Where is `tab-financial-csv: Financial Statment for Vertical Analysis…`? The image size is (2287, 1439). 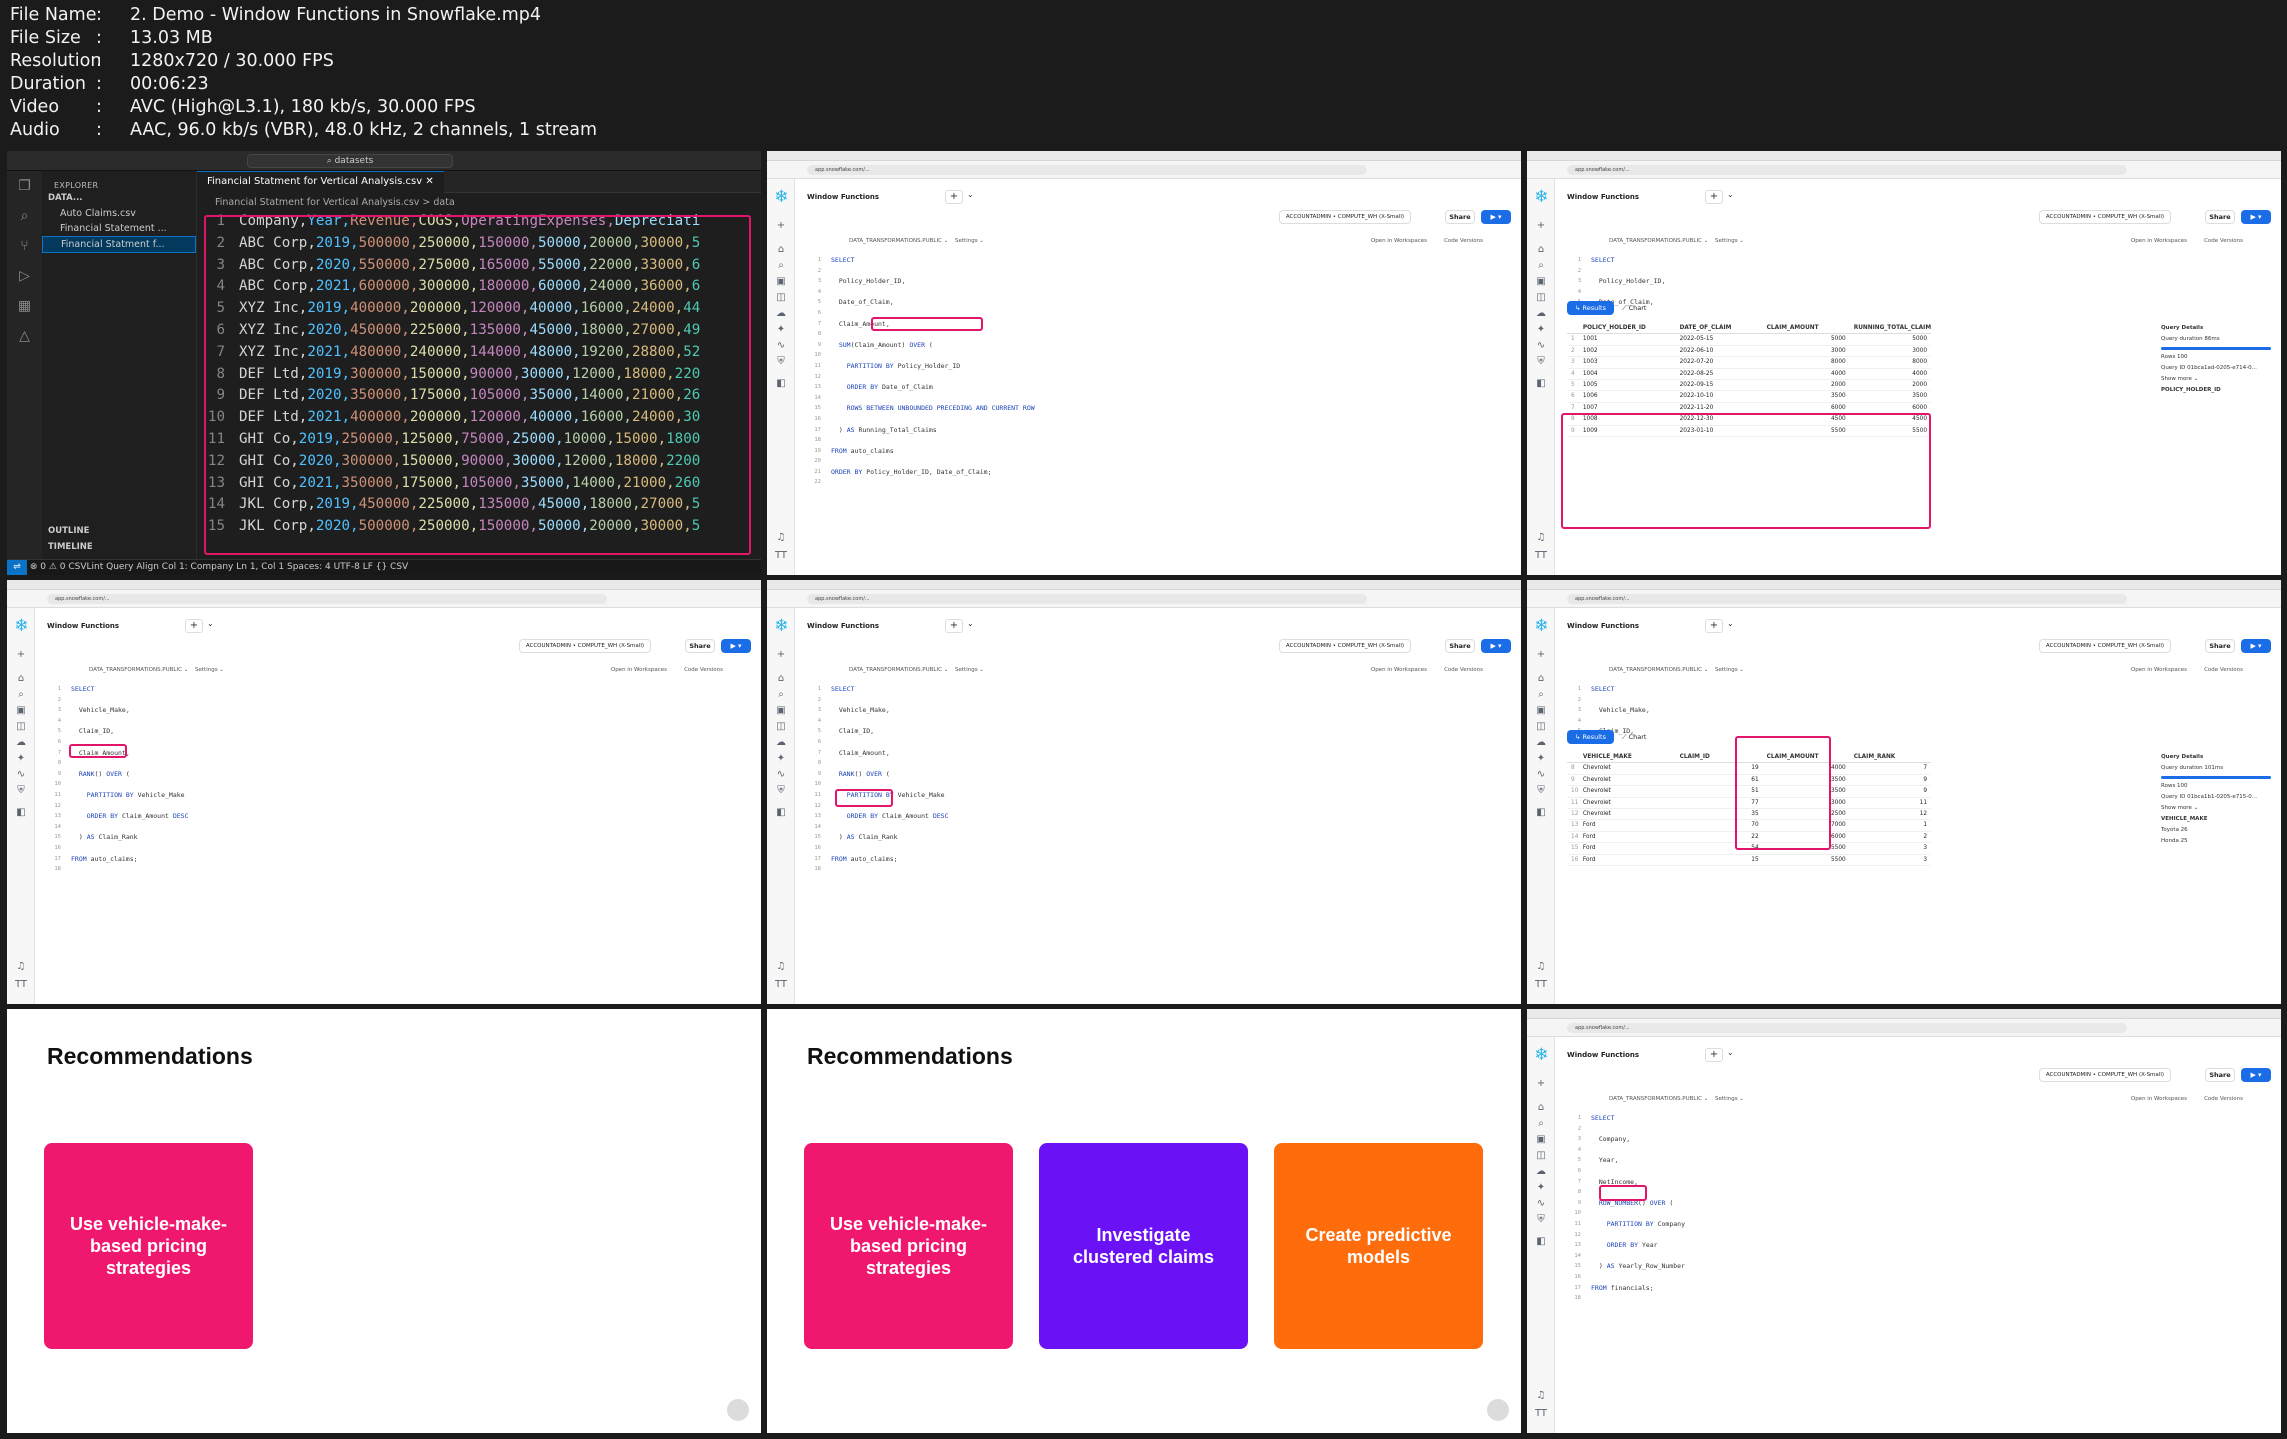
tab-financial-csv: Financial Statment for Vertical Analysis… is located at coordinates (320, 182).